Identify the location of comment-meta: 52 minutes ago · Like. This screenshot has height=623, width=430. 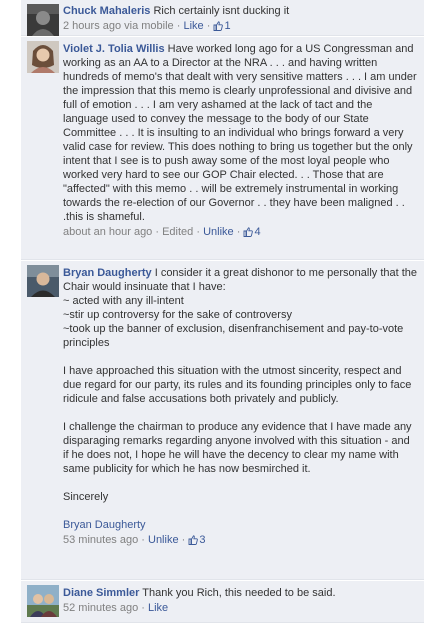
(116, 608).